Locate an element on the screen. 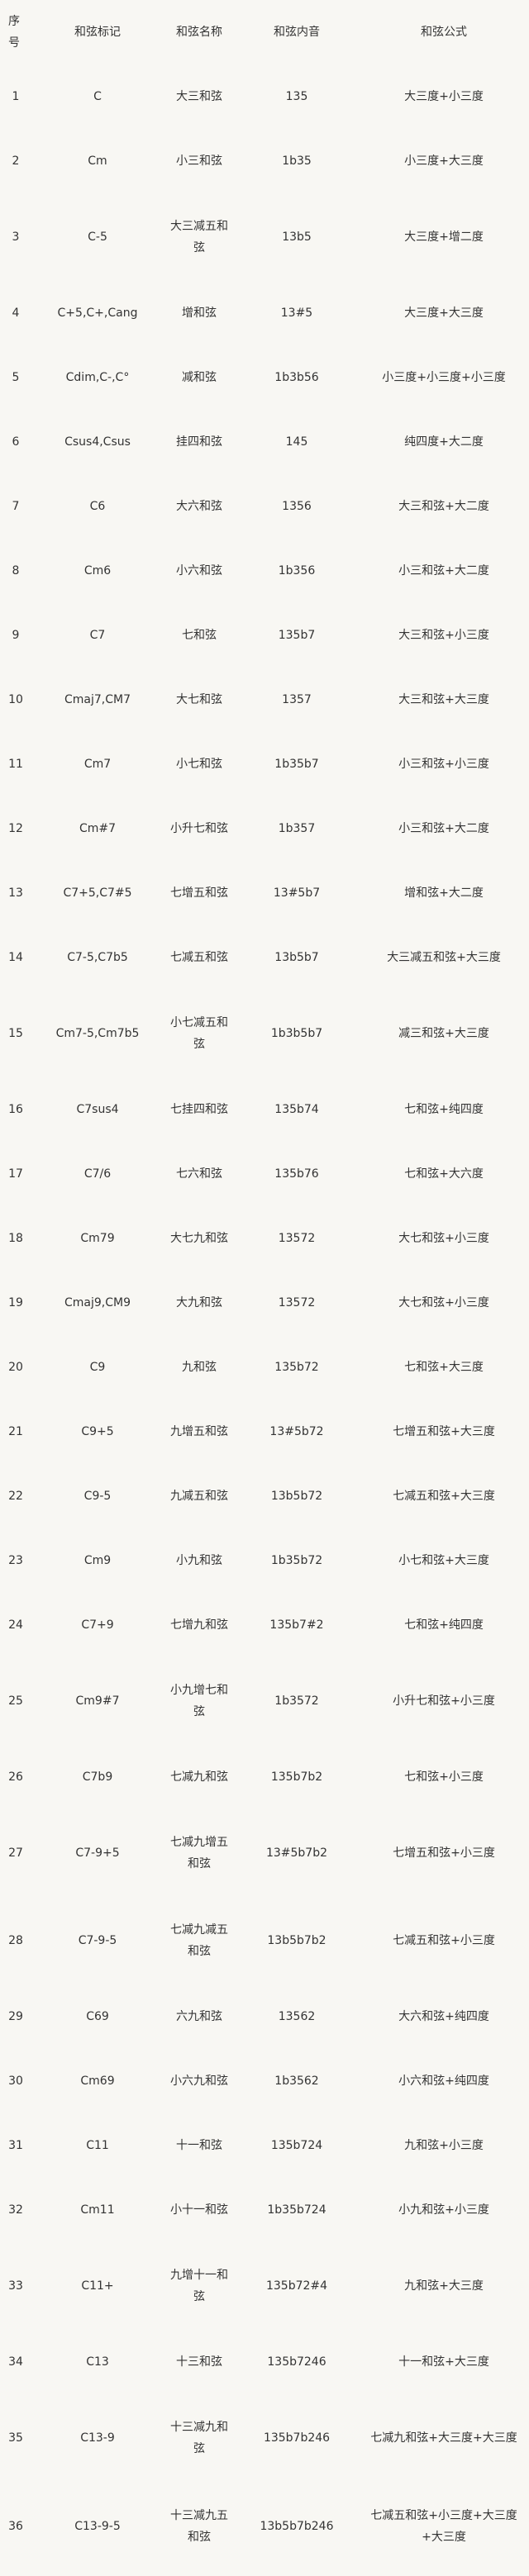  table-row: 3 C-5 大三减五和弦 13b5 大三度+增二度 is located at coordinates (264, 237).